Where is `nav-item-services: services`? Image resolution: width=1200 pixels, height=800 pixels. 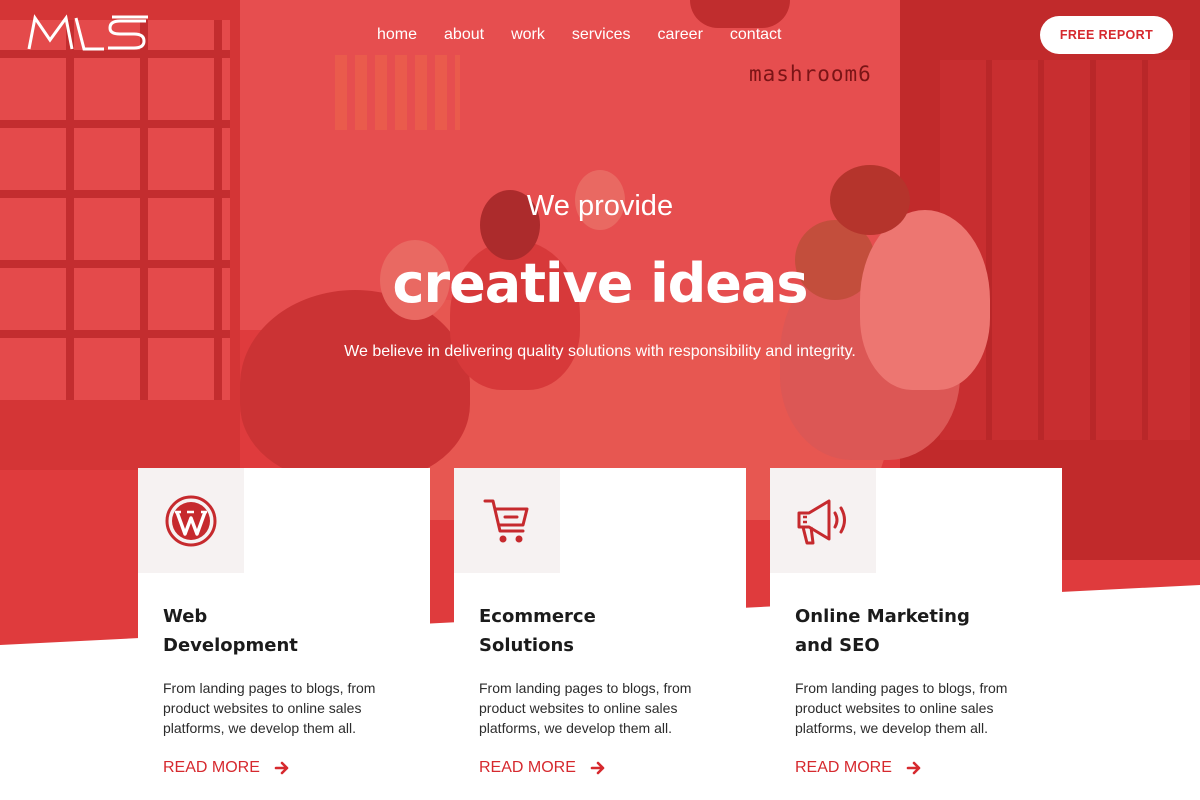 nav-item-services: services is located at coordinates (601, 35).